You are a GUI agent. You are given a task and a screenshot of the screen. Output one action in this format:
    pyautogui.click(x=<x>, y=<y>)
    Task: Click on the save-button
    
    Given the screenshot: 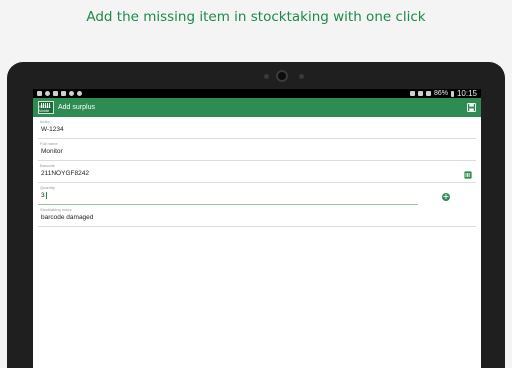 What is the action you would take?
    pyautogui.click(x=471, y=107)
    